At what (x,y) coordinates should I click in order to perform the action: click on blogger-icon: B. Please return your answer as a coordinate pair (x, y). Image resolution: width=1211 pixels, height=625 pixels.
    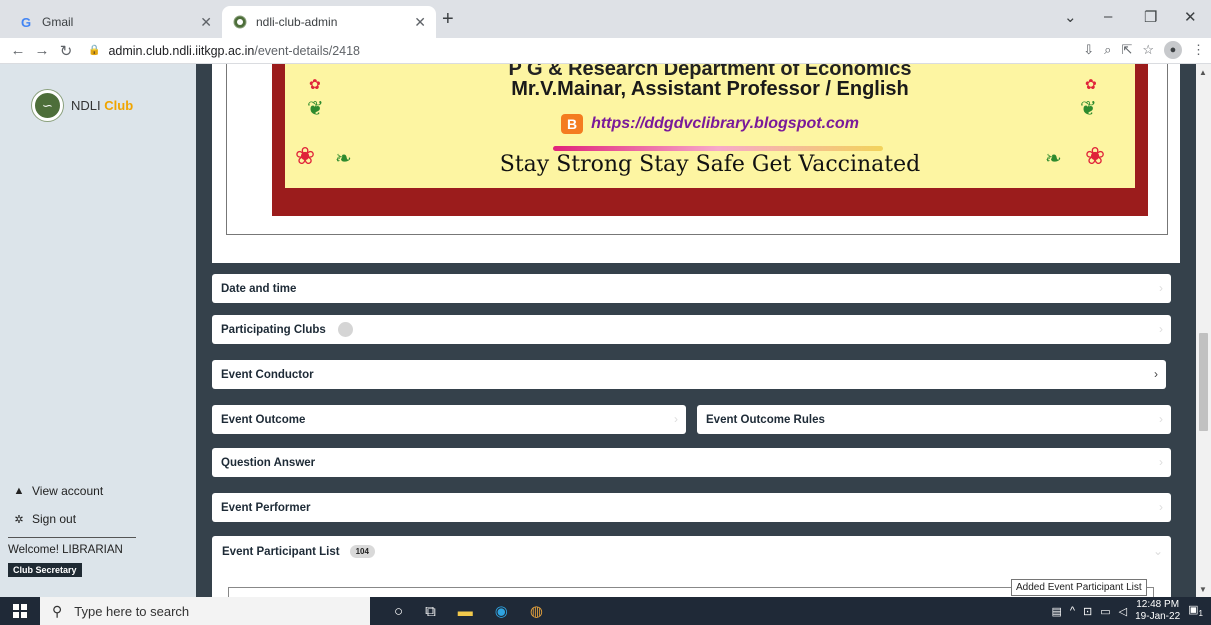
    Looking at the image, I should click on (572, 124).